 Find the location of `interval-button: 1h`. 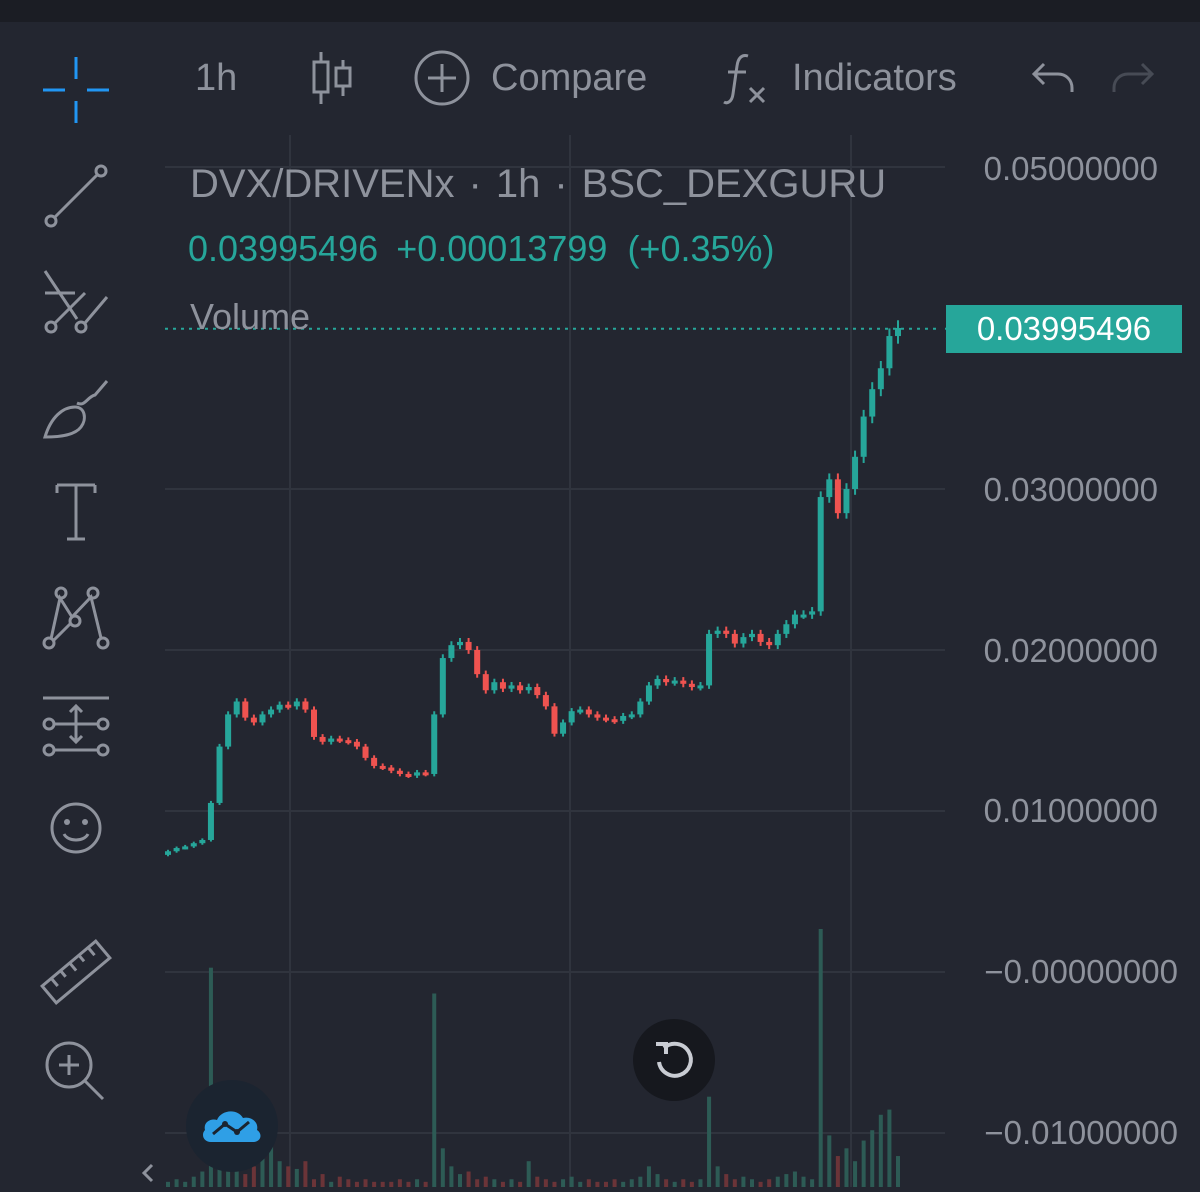

interval-button: 1h is located at coordinates (216, 78).